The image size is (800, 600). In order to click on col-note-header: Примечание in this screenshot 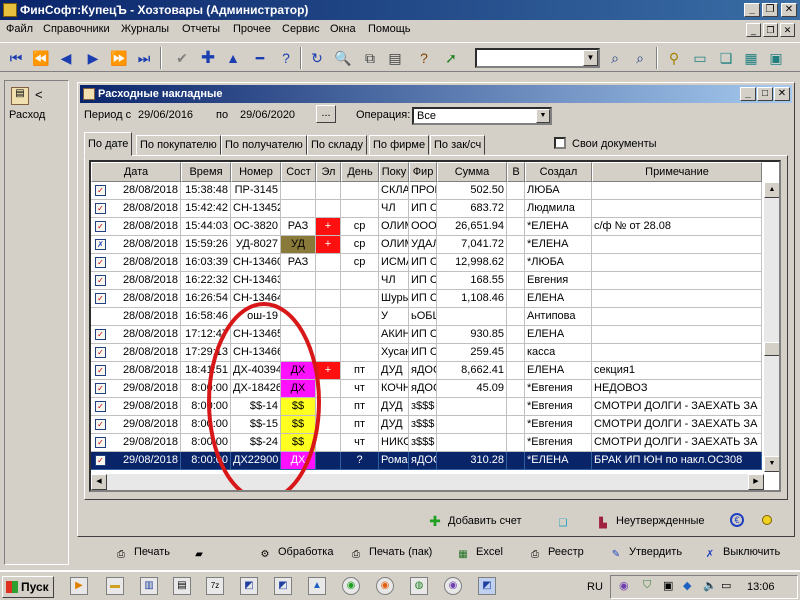, I will do `click(677, 172)`.